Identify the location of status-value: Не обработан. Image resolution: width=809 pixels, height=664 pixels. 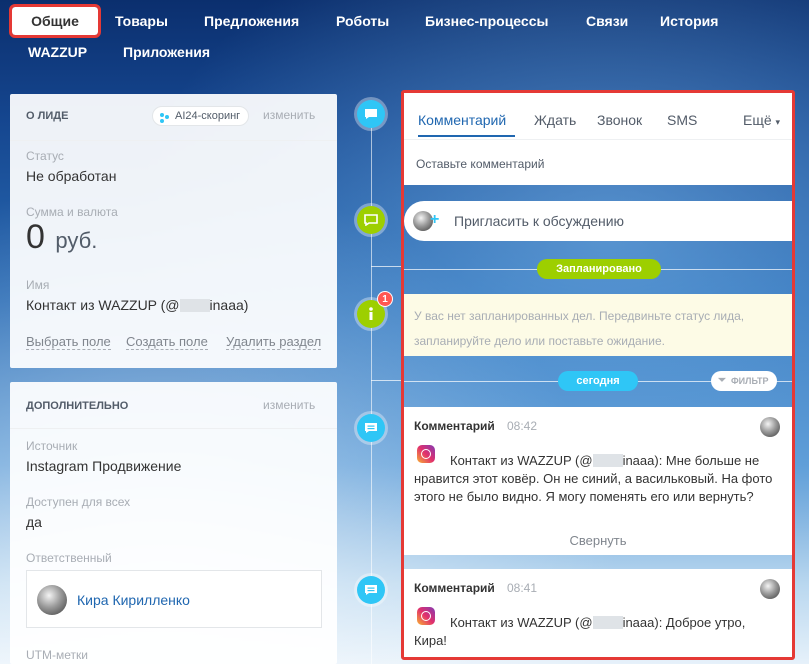
(71, 176).